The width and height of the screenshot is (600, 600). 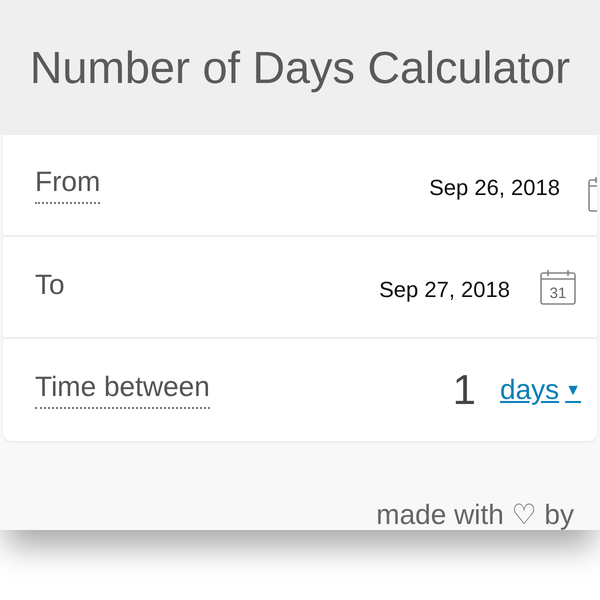 What do you see at coordinates (50, 285) in the screenshot?
I see `field-label: To` at bounding box center [50, 285].